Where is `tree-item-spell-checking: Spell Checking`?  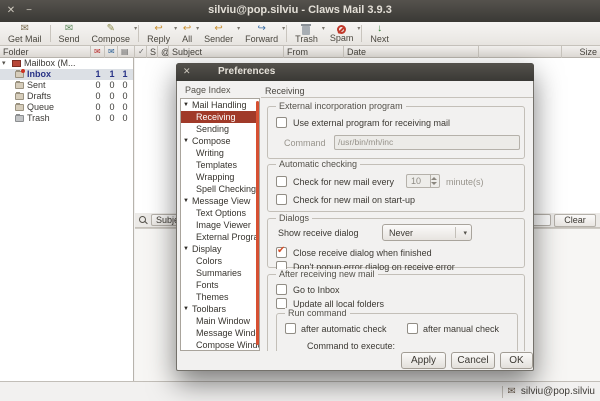
tree-item-spell-checking: Spell Checking is located at coordinates (220, 189).